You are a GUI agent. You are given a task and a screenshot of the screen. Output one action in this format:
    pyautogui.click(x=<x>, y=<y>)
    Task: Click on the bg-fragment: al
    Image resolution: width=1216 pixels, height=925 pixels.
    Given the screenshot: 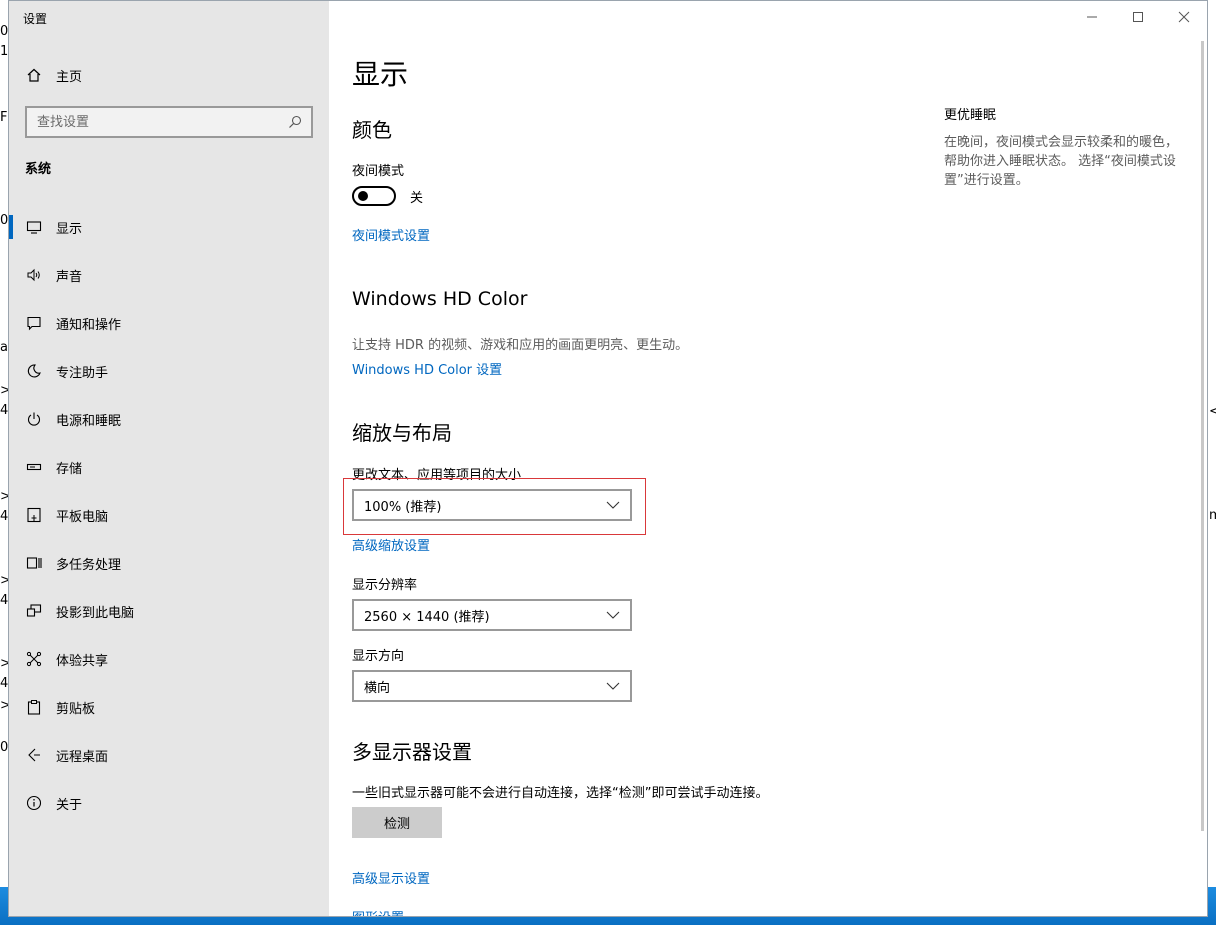 What is the action you would take?
    pyautogui.click(x=4, y=347)
    